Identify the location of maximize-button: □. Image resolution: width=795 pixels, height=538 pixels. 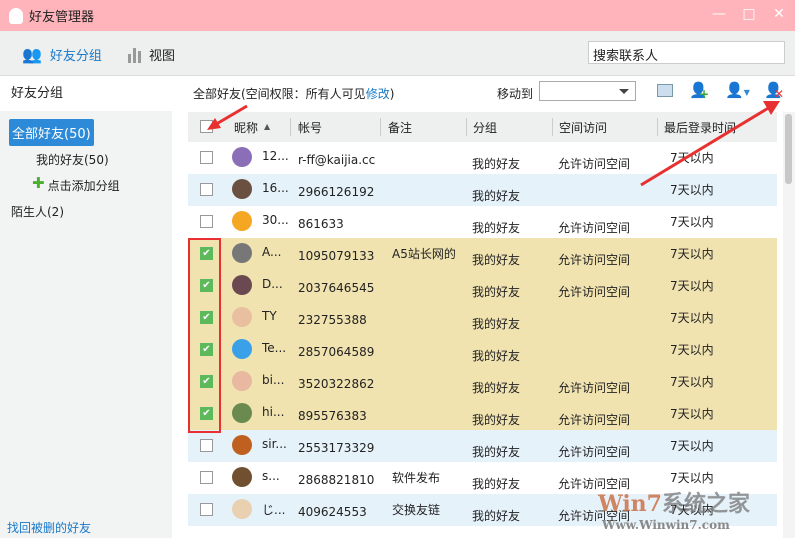
(749, 14).